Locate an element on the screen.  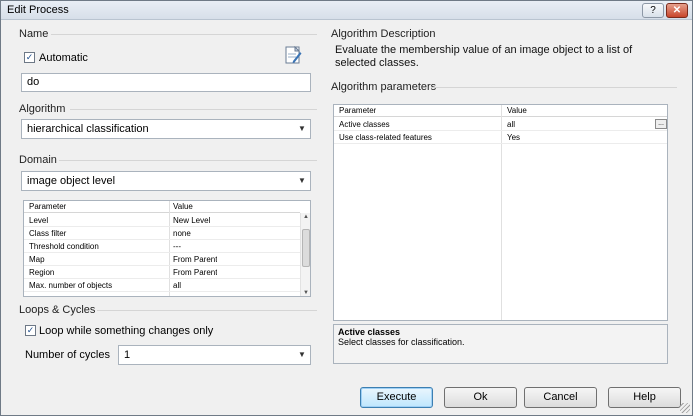
loop-checkbox: ✓ is located at coordinates (30, 330).